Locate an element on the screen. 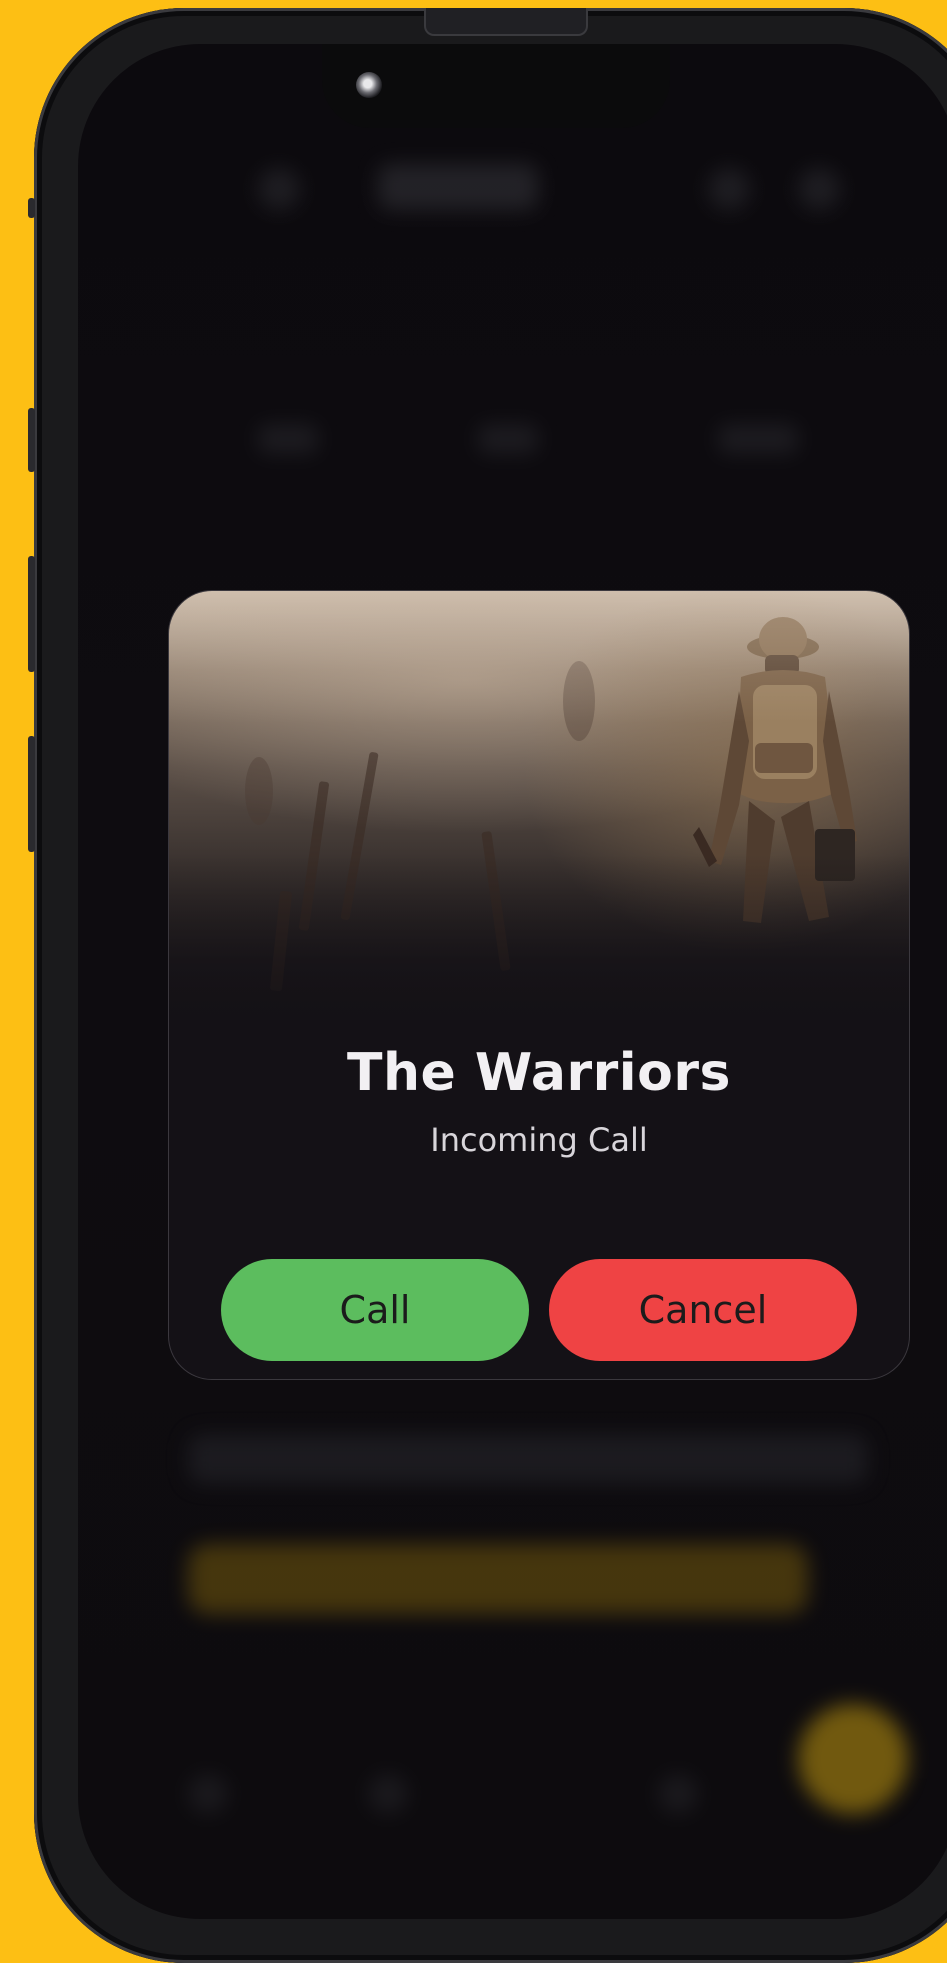 The image size is (947, 1963). volume-down-button is located at coordinates (31, 614).